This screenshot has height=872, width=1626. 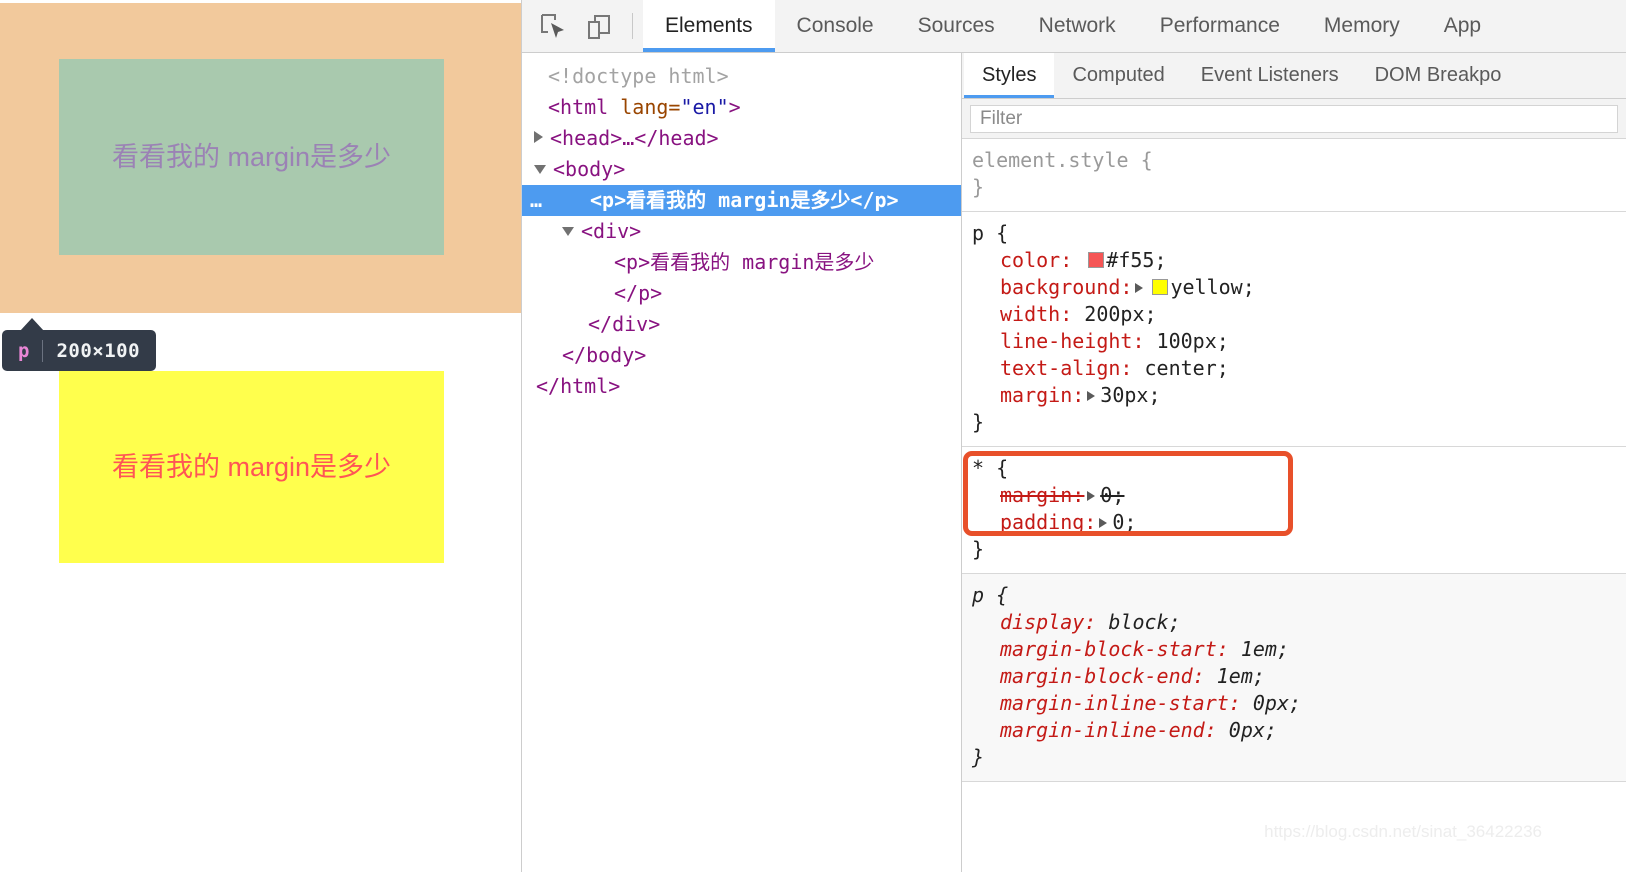 I want to click on tab-dom-breakpoints: DOM Breakpo, so click(x=1438, y=75).